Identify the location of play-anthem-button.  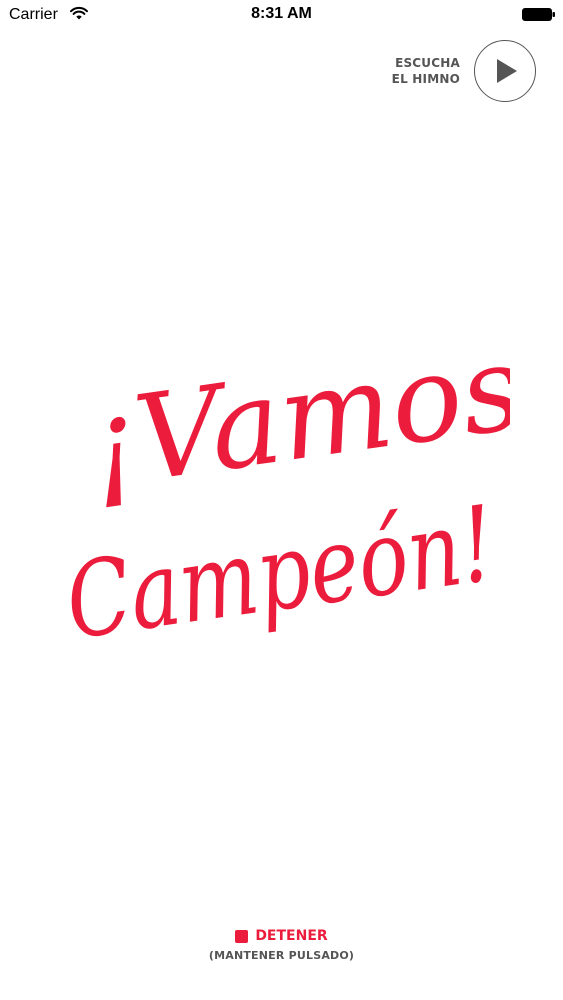
(505, 71).